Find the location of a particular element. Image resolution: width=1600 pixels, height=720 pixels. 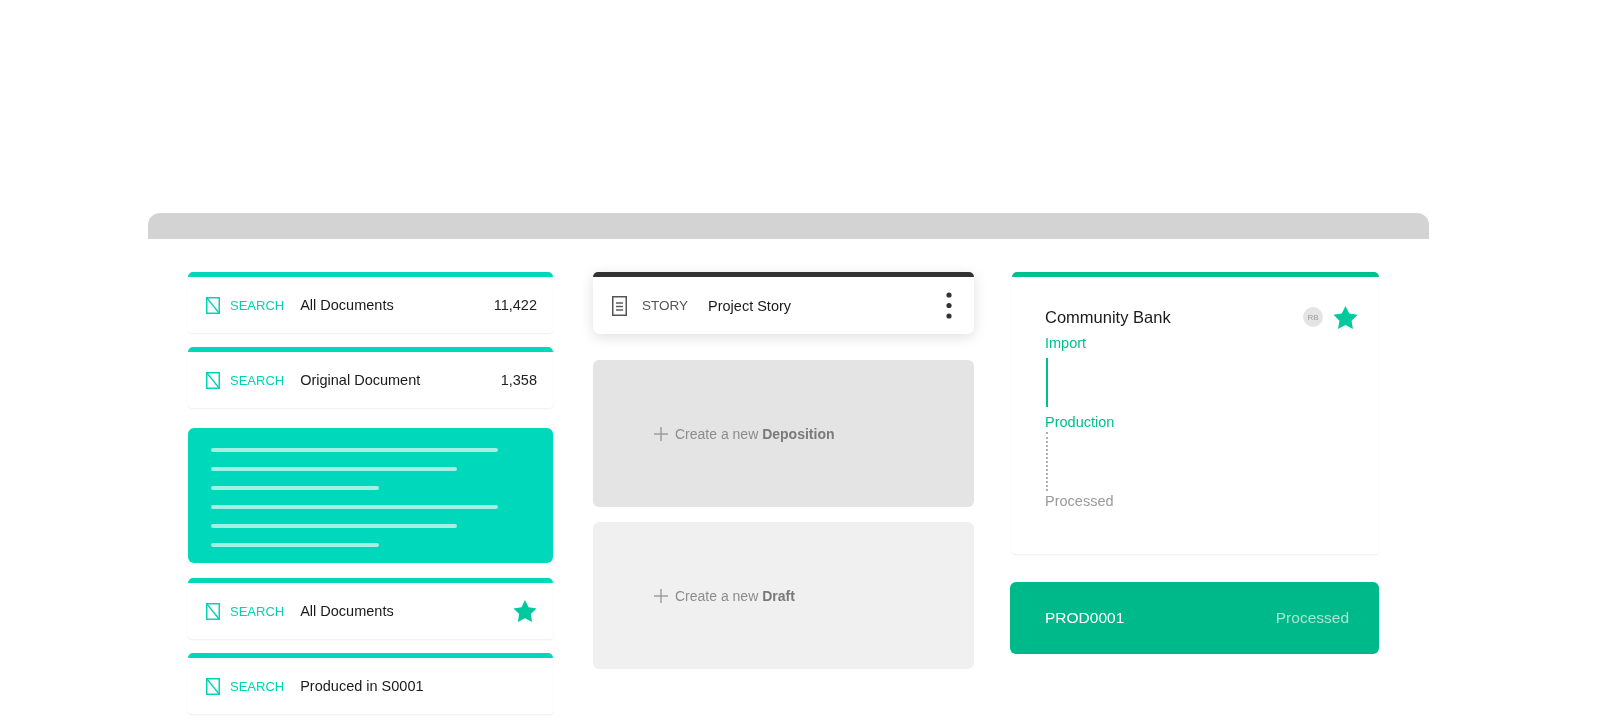

story-card: STORY Project Story is located at coordinates (783, 303).